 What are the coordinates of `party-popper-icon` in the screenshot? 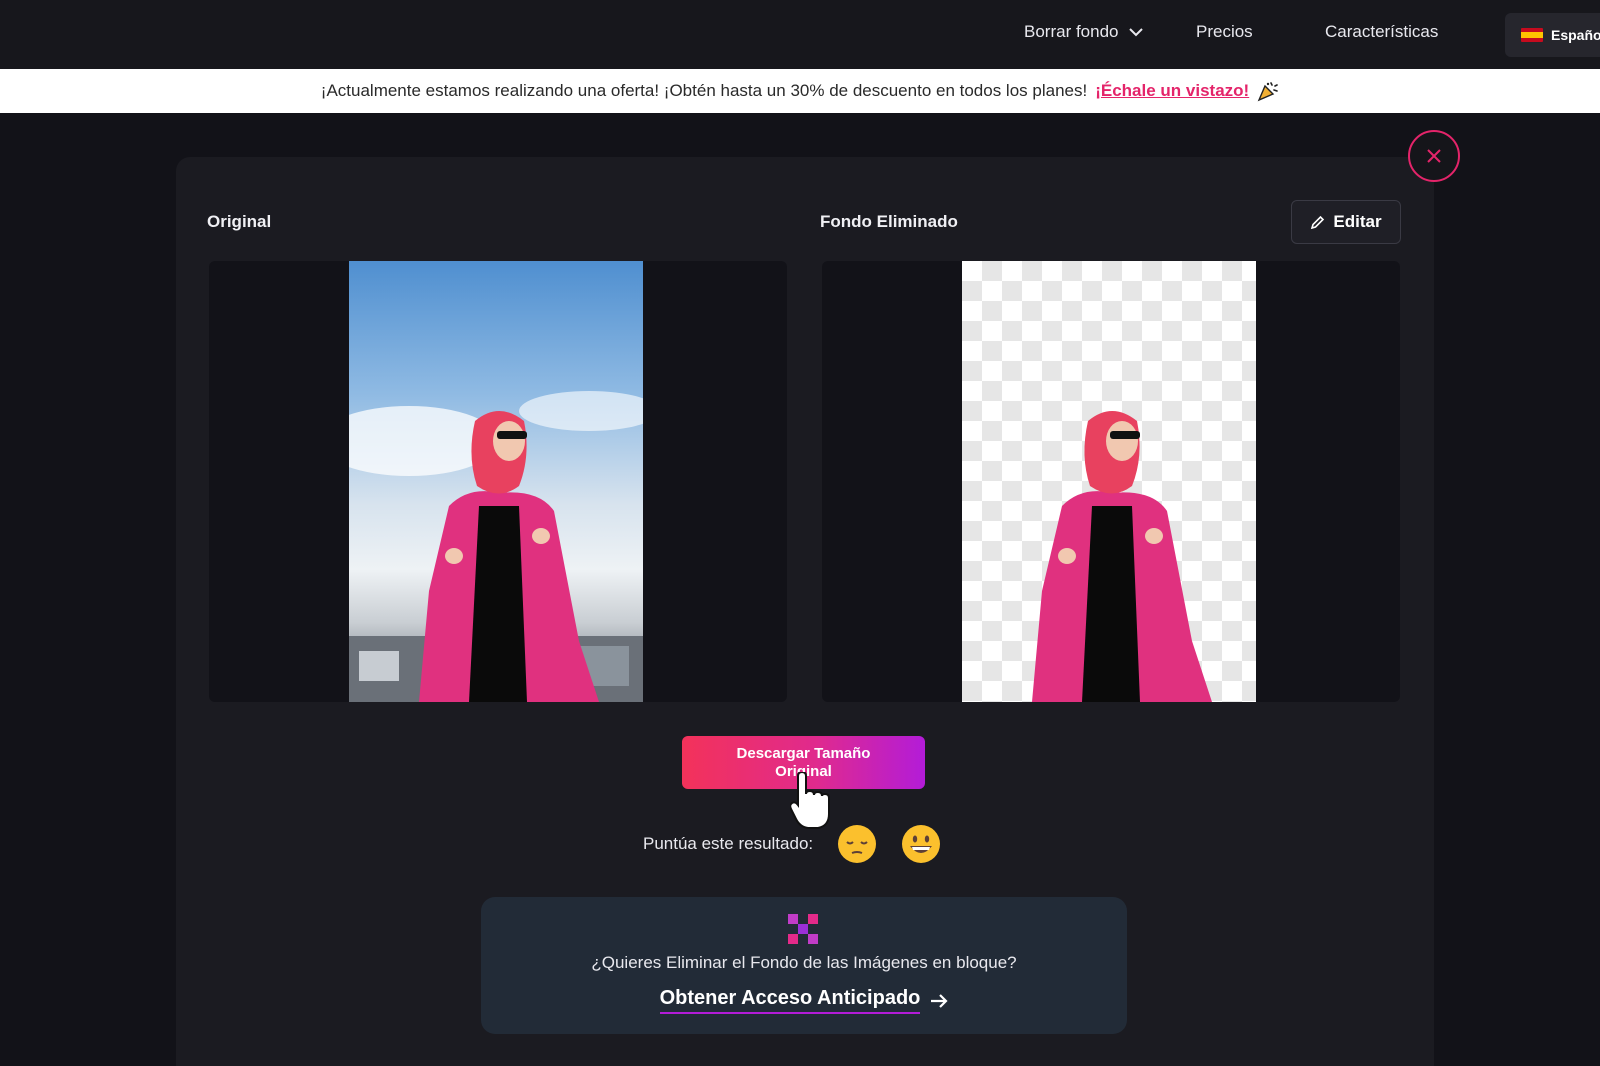 It's located at (1268, 92).